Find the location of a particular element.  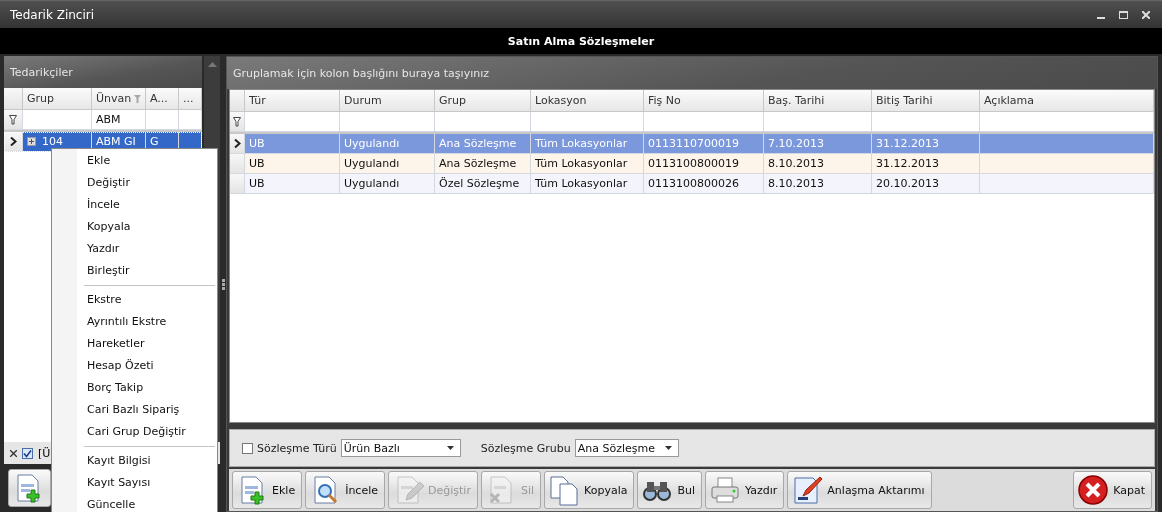

section-title: Satın Alma Sözleşmeler is located at coordinates (581, 41).